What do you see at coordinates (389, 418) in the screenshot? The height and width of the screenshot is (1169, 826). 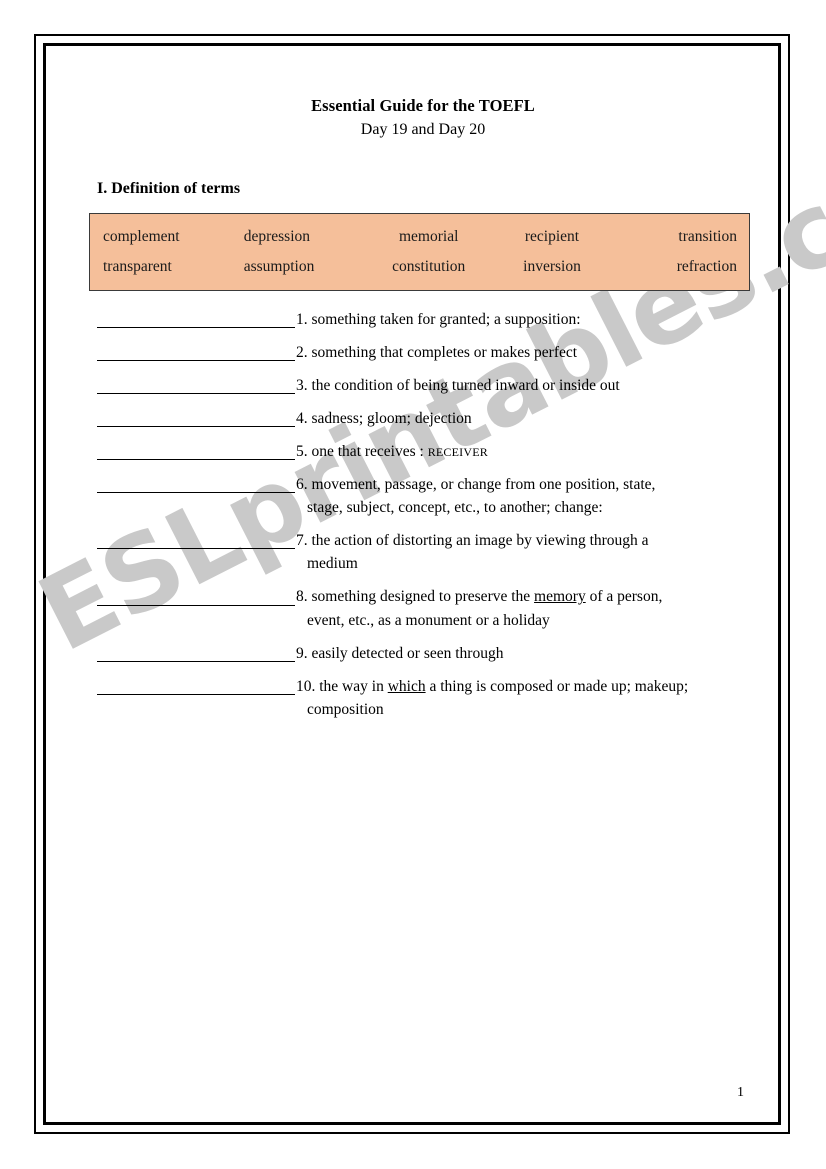 I see `definition-text-segment: sadness; gloom; dejection` at bounding box center [389, 418].